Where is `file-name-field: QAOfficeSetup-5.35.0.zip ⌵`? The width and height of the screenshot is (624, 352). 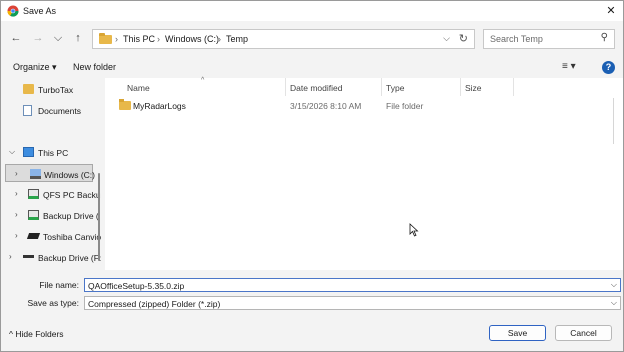
file-name-field: QAOfficeSetup-5.35.0.zip ⌵ is located at coordinates (352, 285).